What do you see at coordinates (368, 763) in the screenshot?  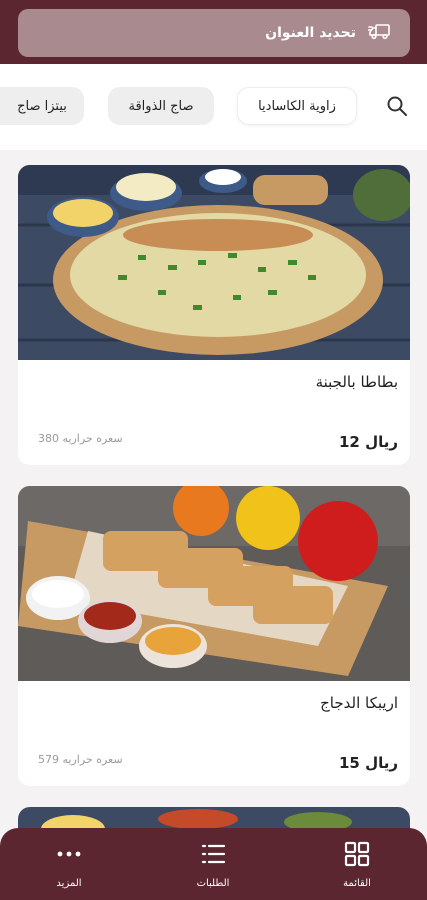 I see `product-price: 15 ريال` at bounding box center [368, 763].